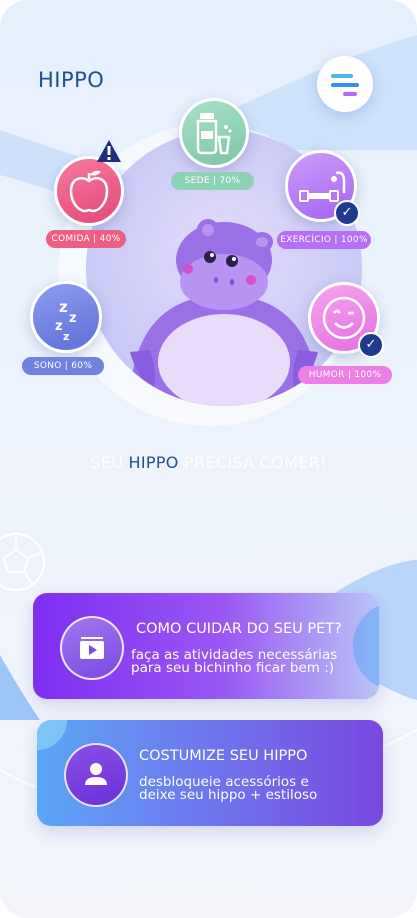  What do you see at coordinates (63, 366) in the screenshot?
I see `stat-sono-label: SONO | 60%` at bounding box center [63, 366].